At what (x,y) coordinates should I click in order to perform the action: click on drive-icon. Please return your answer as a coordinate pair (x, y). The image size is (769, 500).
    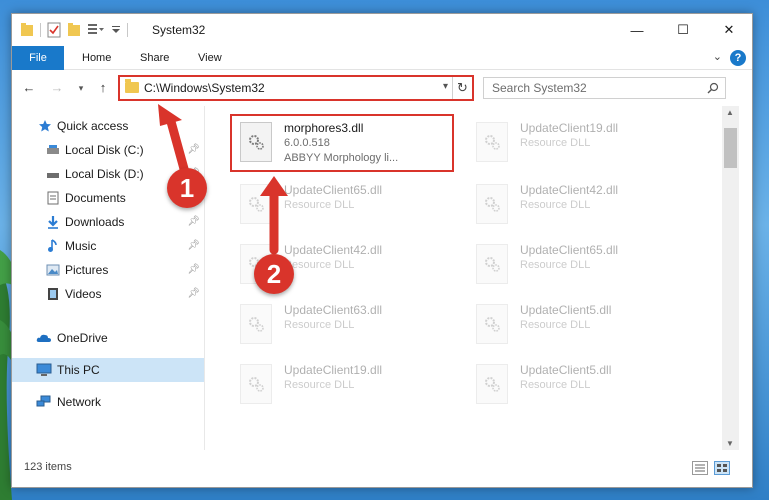
    Looking at the image, I should click on (53, 175).